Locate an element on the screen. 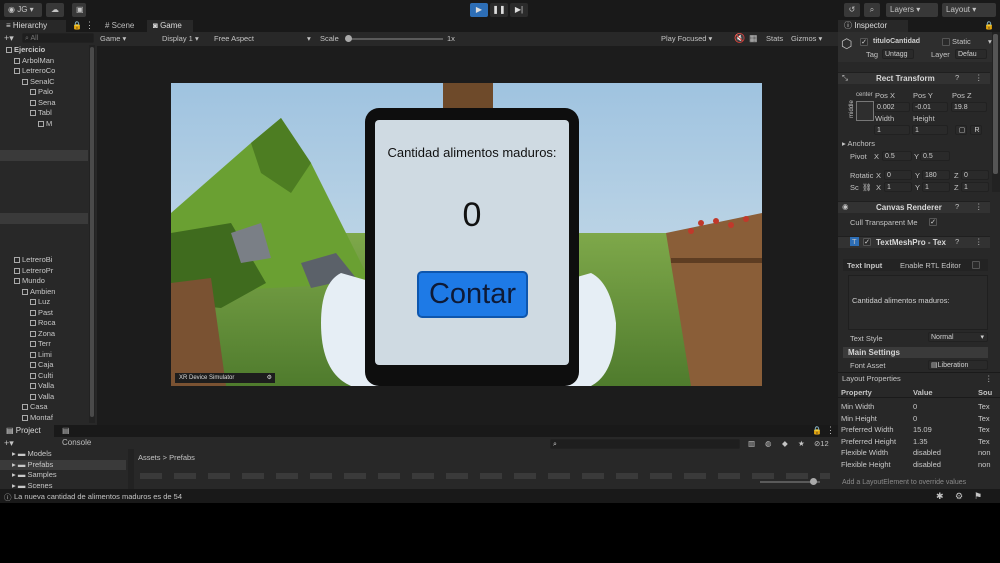 This screenshot has width=1000, height=563. hierarchy-item: Zona is located at coordinates (44, 334).